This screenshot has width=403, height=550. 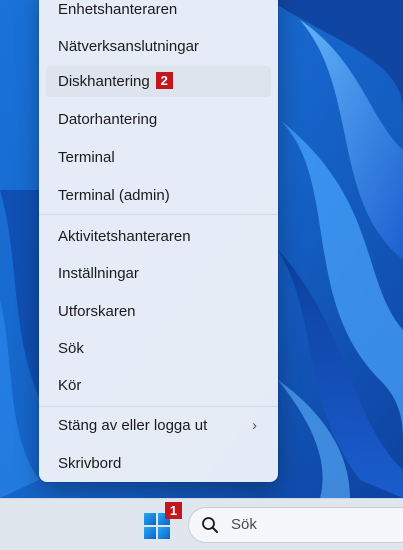 I want to click on menu-item-label: Utforskaren, so click(x=97, y=311).